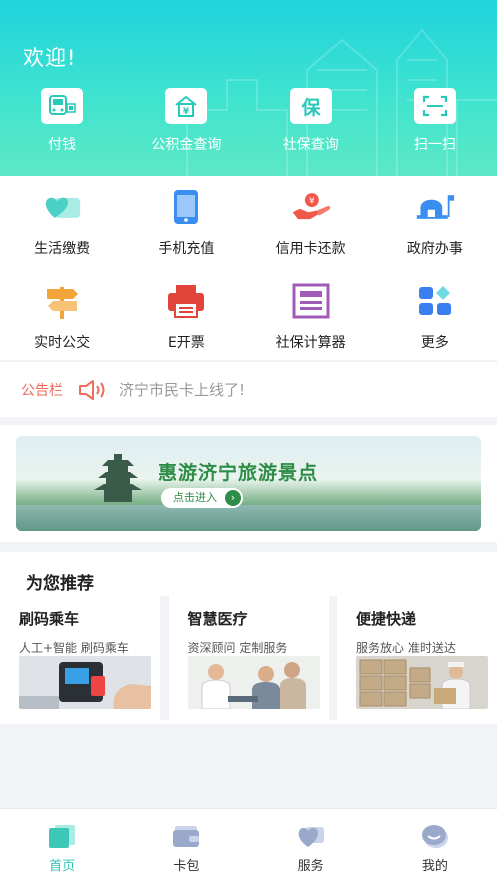 This screenshot has height=883, width=497. Describe the element at coordinates (74, 648) in the screenshot. I see `card-subtitle: 人工+智能 刷码乘车` at that location.